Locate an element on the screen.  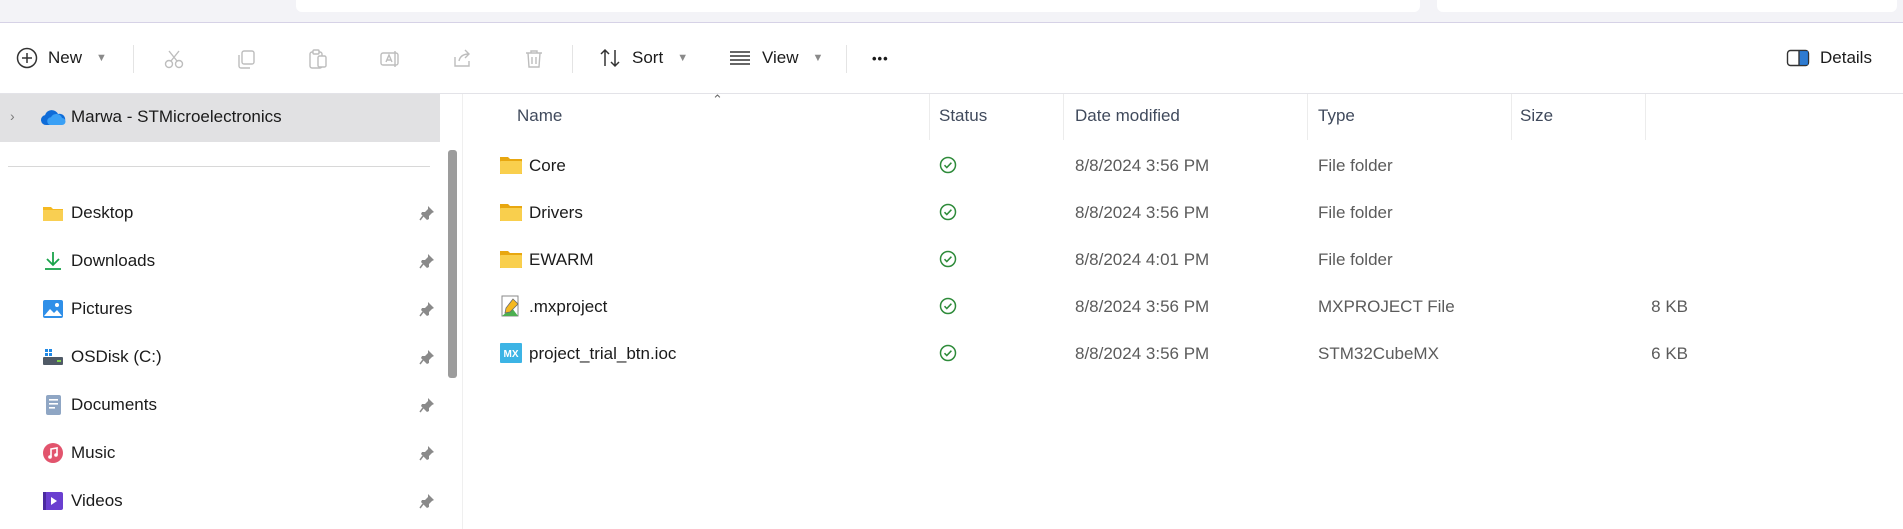
search-box is located at coordinates (1667, 6).